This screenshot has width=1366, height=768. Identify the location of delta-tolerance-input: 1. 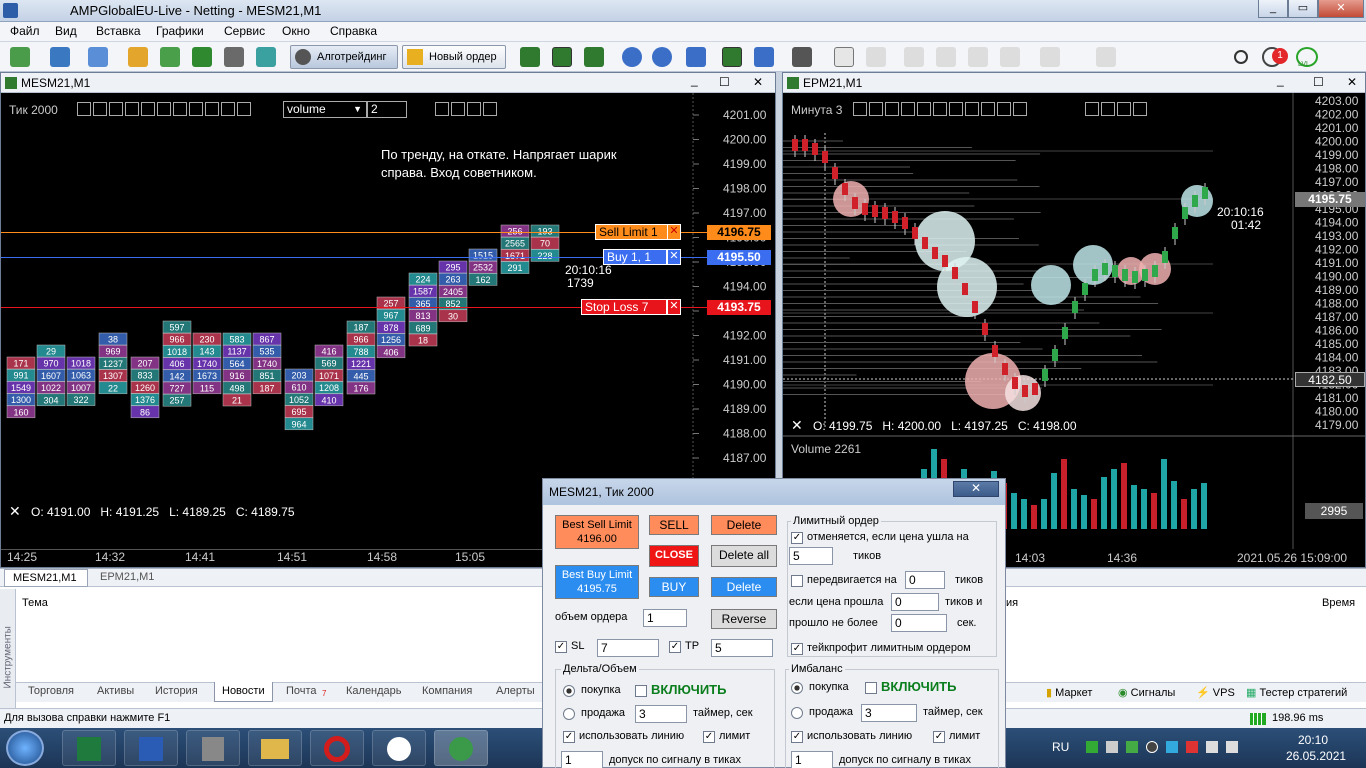
(582, 759).